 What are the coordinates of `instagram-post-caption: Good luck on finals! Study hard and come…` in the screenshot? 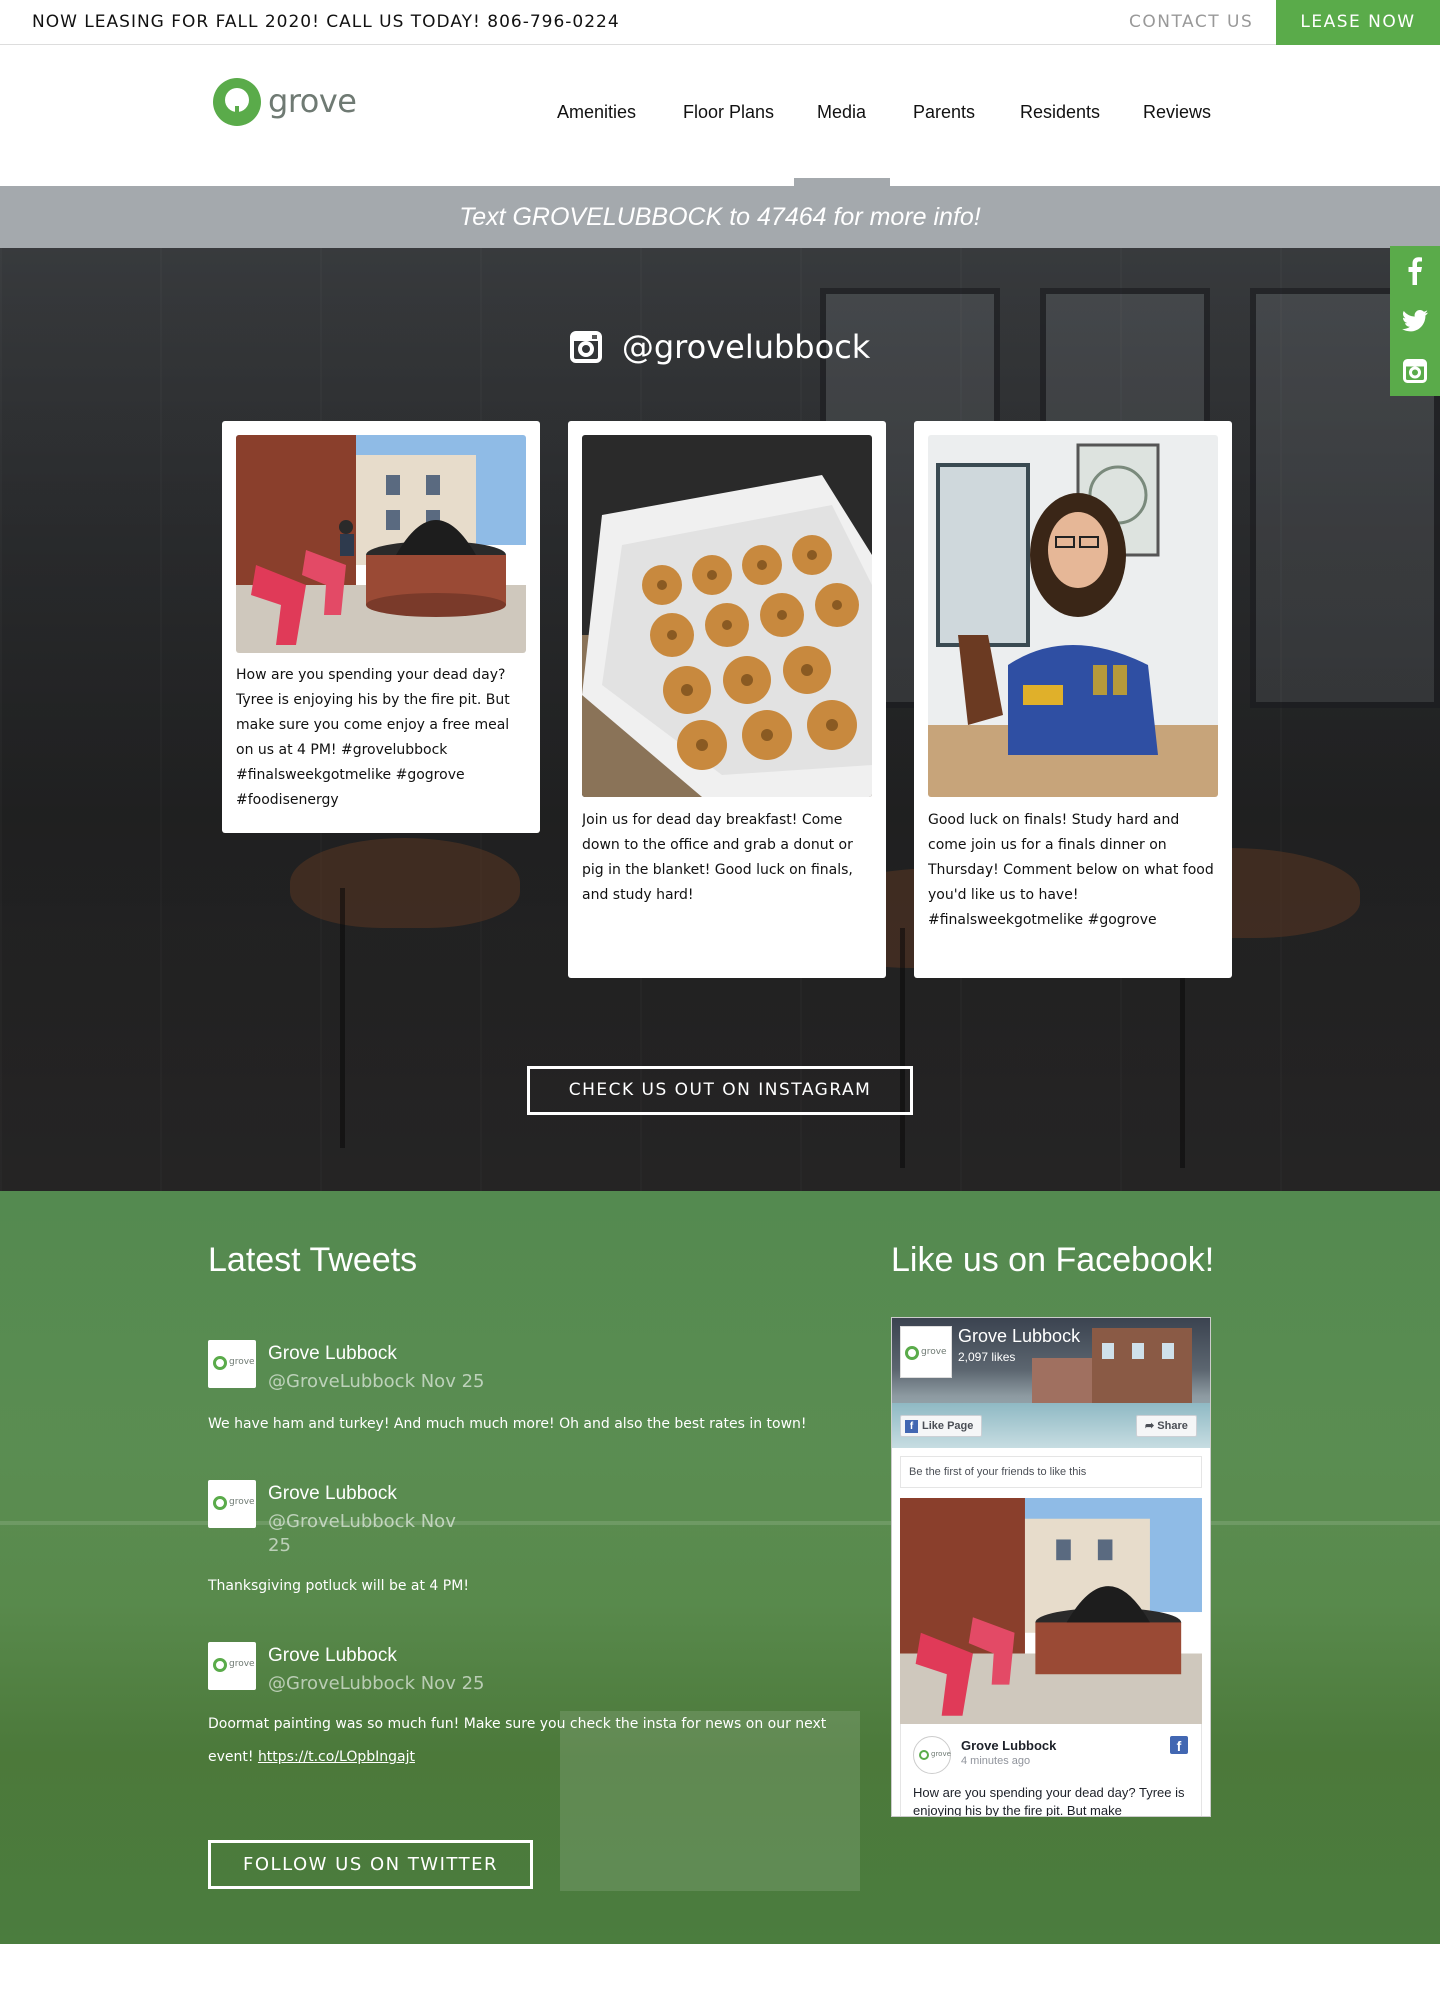 It's located at (1071, 875).